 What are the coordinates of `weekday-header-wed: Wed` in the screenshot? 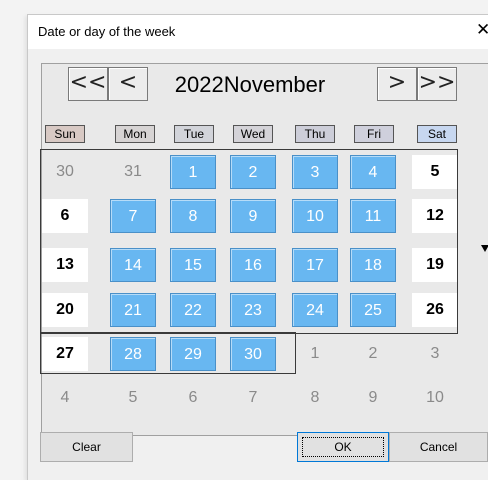 It's located at (253, 134).